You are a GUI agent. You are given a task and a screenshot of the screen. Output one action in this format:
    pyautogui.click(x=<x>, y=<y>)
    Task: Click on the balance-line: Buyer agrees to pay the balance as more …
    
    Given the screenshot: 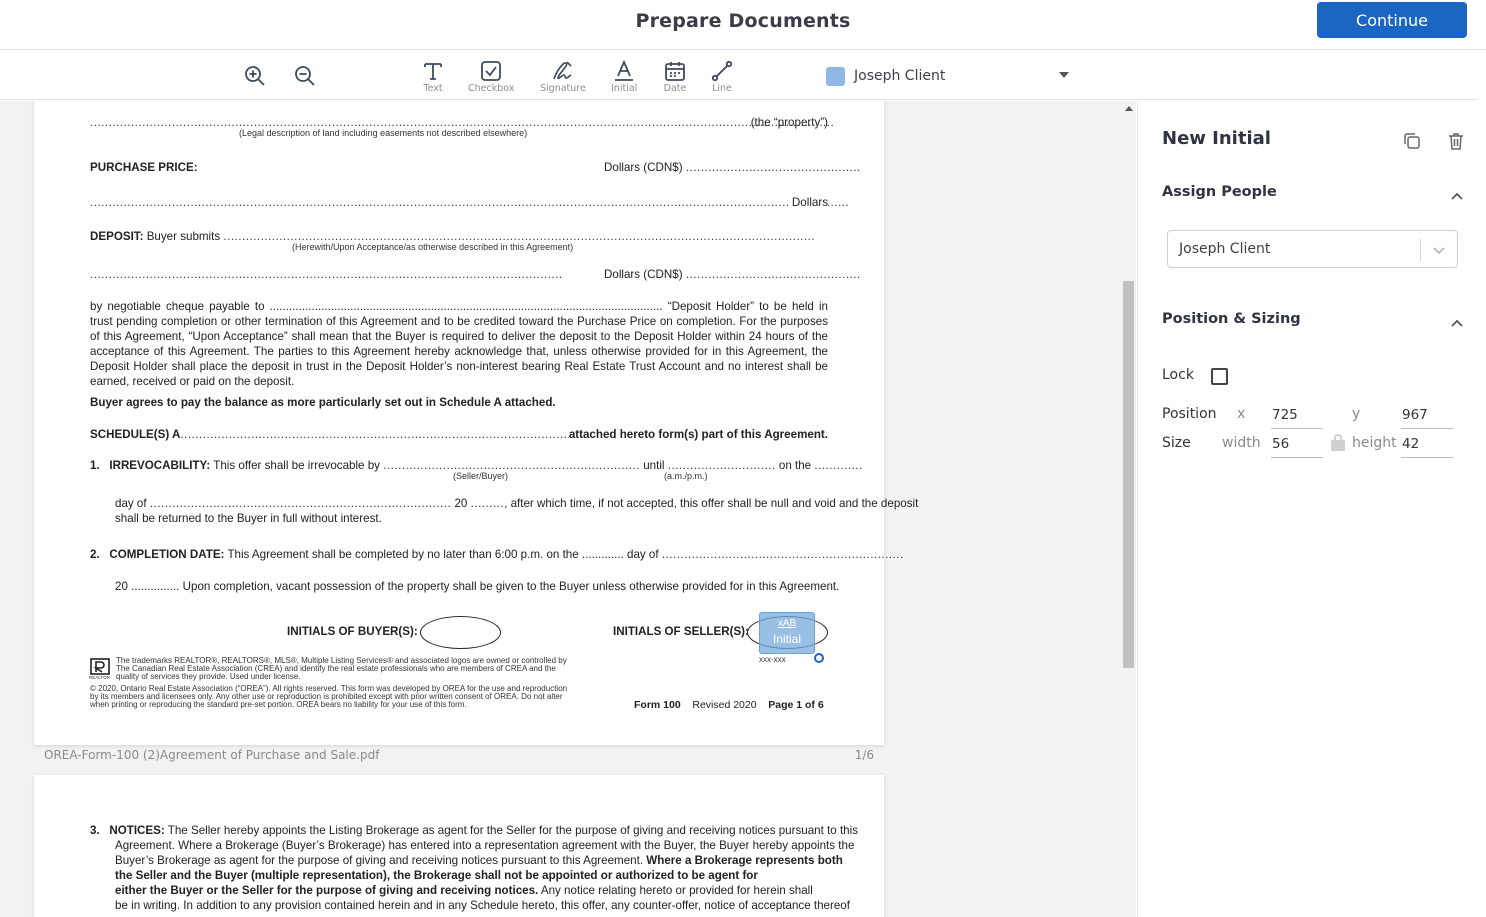 What is the action you would take?
    pyautogui.click(x=323, y=402)
    